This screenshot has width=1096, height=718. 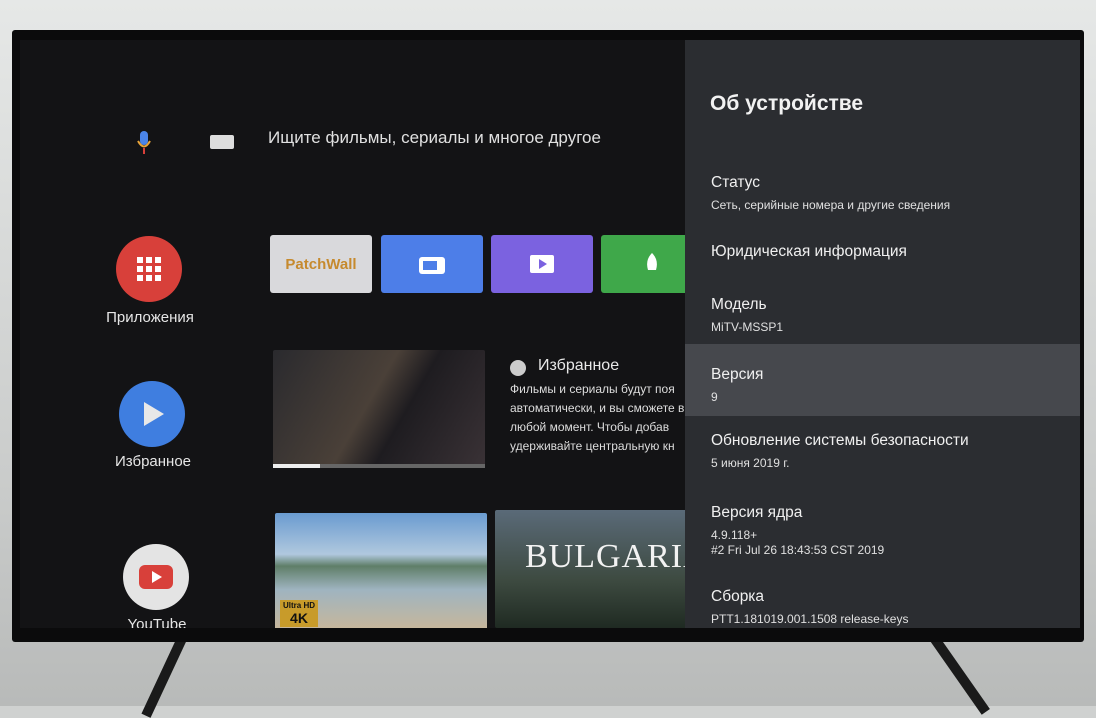 I want to click on bulgaria-title: BULGARIA, so click(x=607, y=556).